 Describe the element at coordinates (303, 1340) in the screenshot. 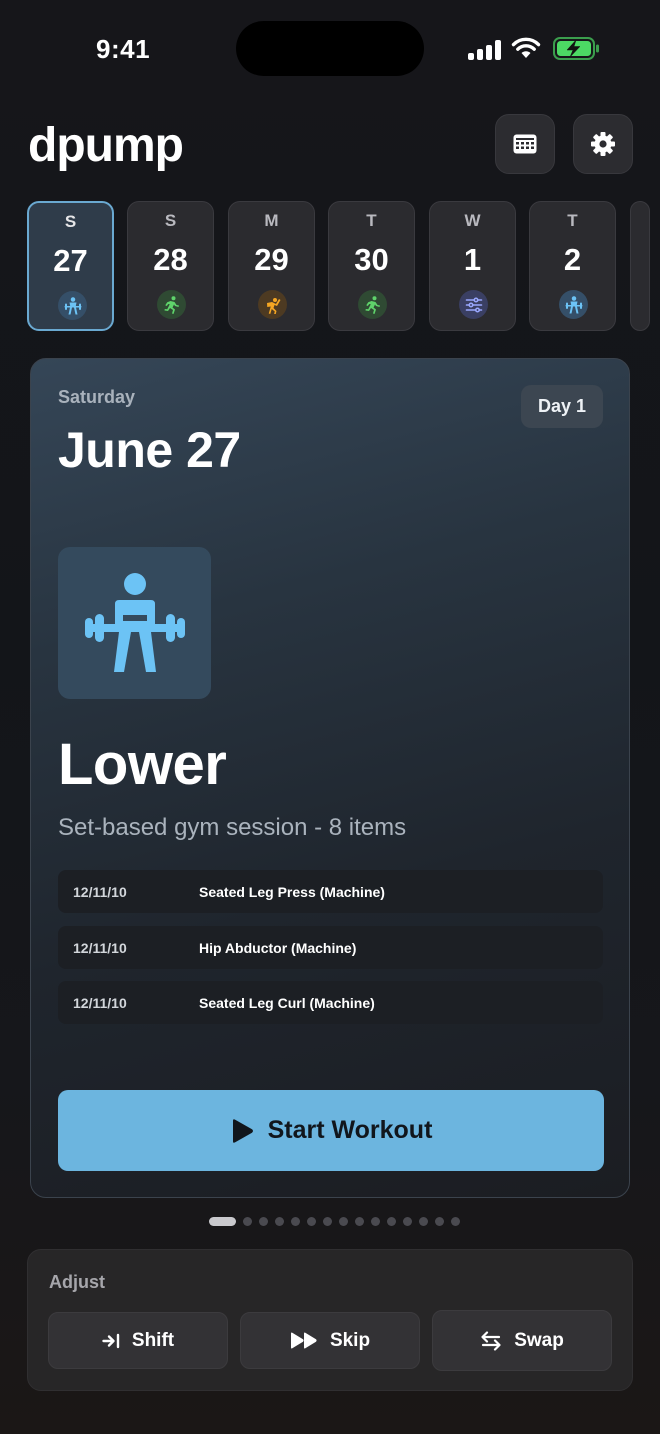

I see `fast-forward-icon` at that location.